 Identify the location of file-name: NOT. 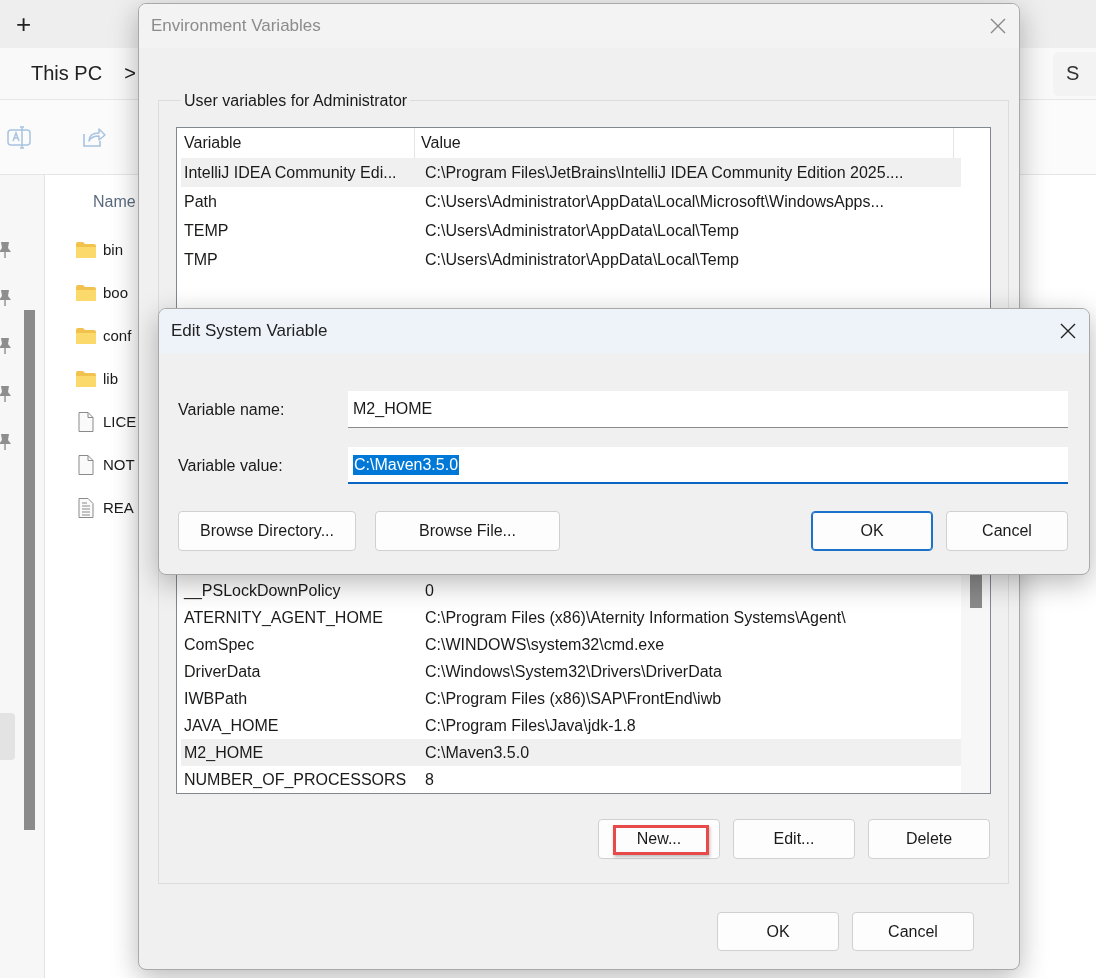
(119, 464).